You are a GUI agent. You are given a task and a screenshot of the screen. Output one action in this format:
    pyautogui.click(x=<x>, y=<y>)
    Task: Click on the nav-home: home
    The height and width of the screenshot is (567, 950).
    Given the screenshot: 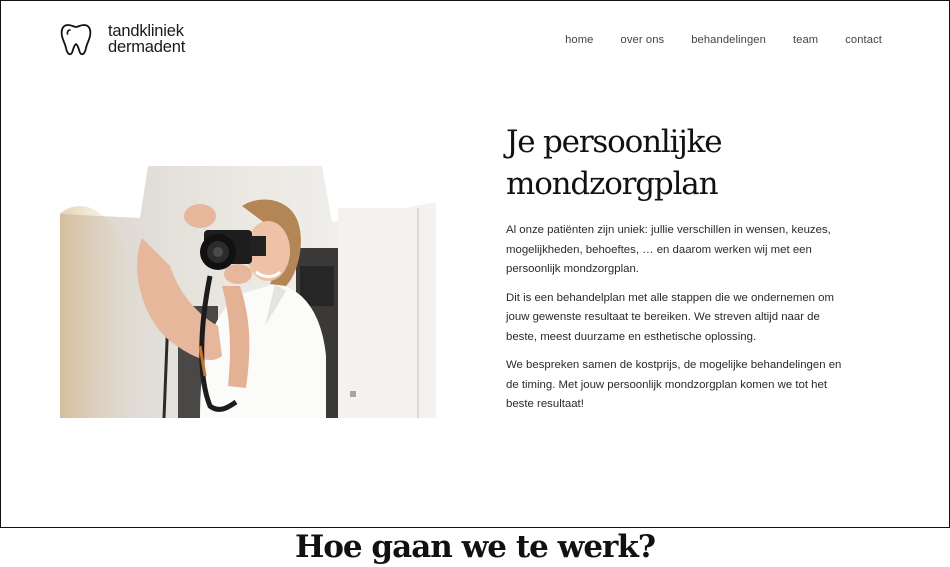 What is the action you would take?
    pyautogui.click(x=579, y=40)
    